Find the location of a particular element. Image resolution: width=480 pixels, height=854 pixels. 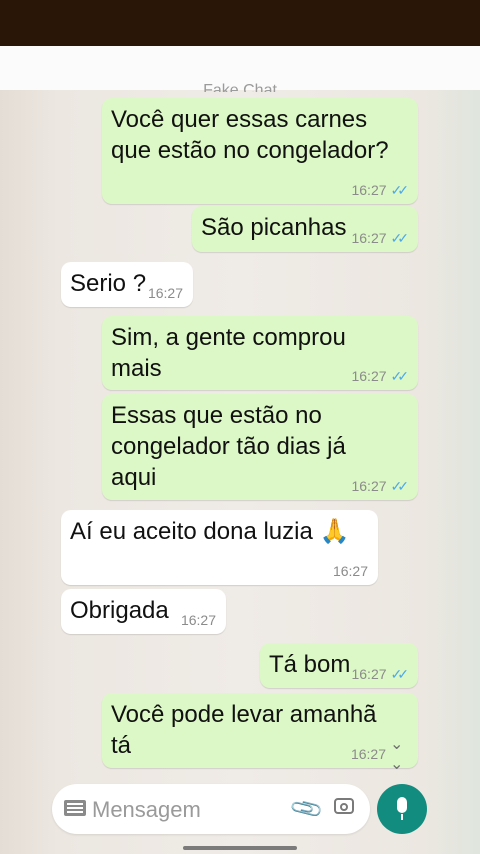

message-text: Sim, a gente comprou mais is located at coordinates (228, 353).